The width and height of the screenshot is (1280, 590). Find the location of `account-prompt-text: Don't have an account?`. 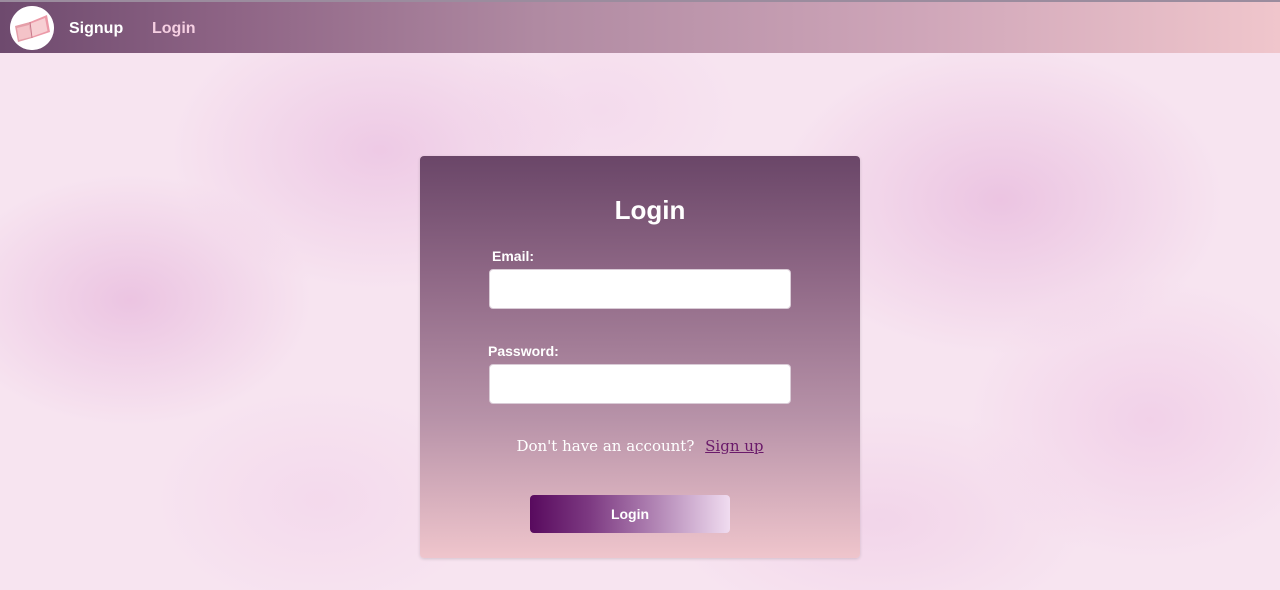

account-prompt-text: Don't have an account? is located at coordinates (605, 446).